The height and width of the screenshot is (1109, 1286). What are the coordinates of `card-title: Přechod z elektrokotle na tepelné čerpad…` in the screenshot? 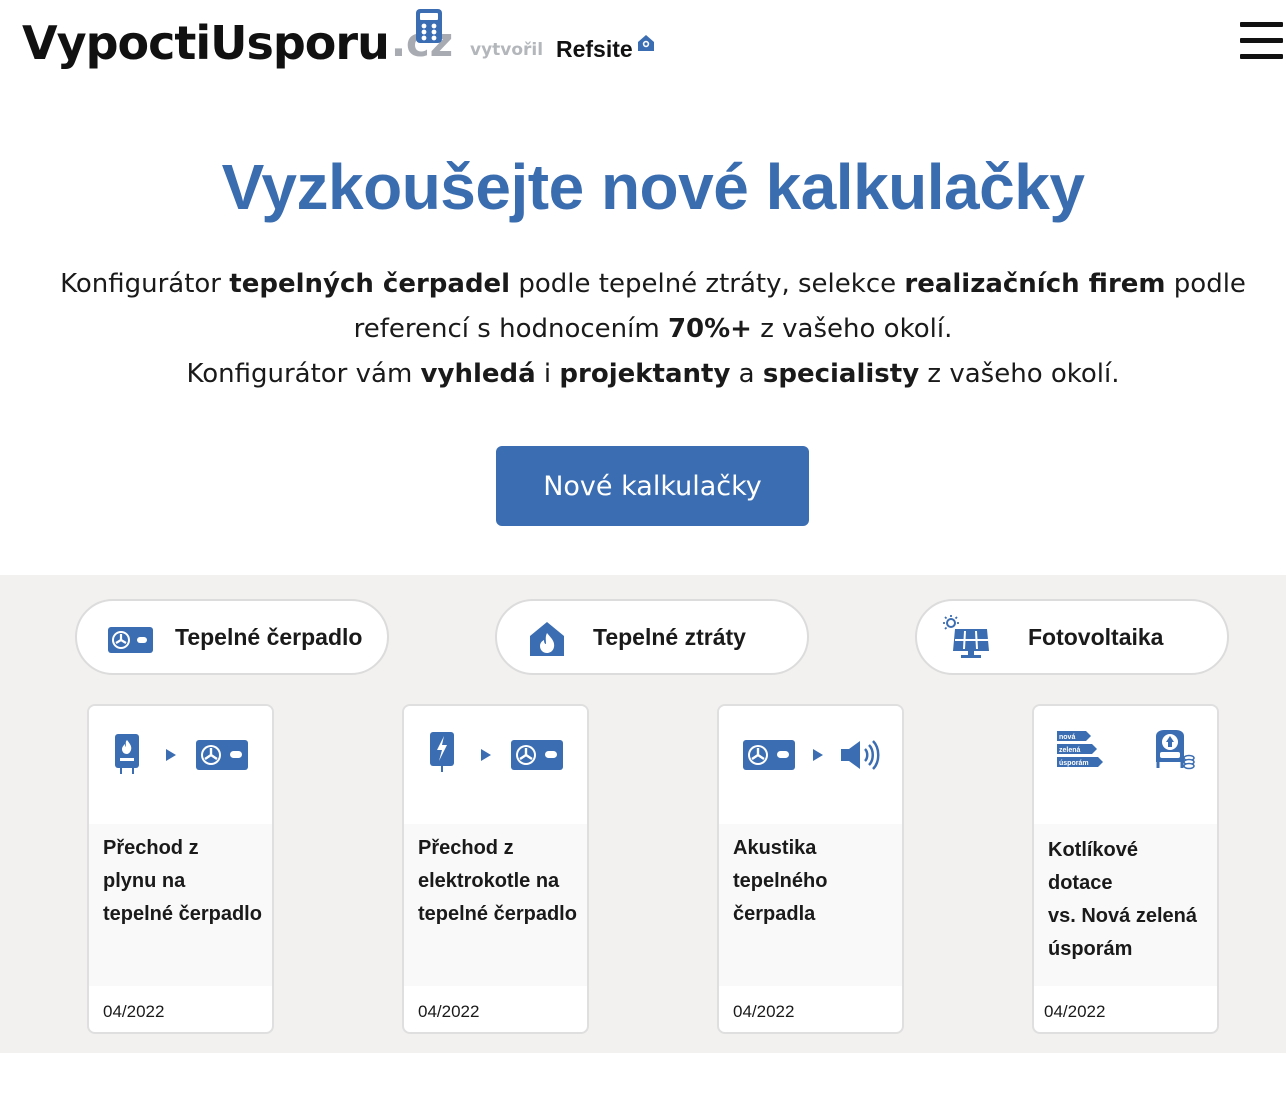 It's located at (497, 881).